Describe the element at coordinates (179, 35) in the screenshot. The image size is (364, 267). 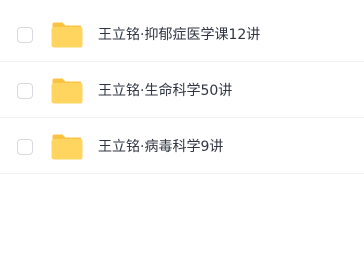
I see `file-name: 王立铭·抑郁症医学课12讲` at that location.